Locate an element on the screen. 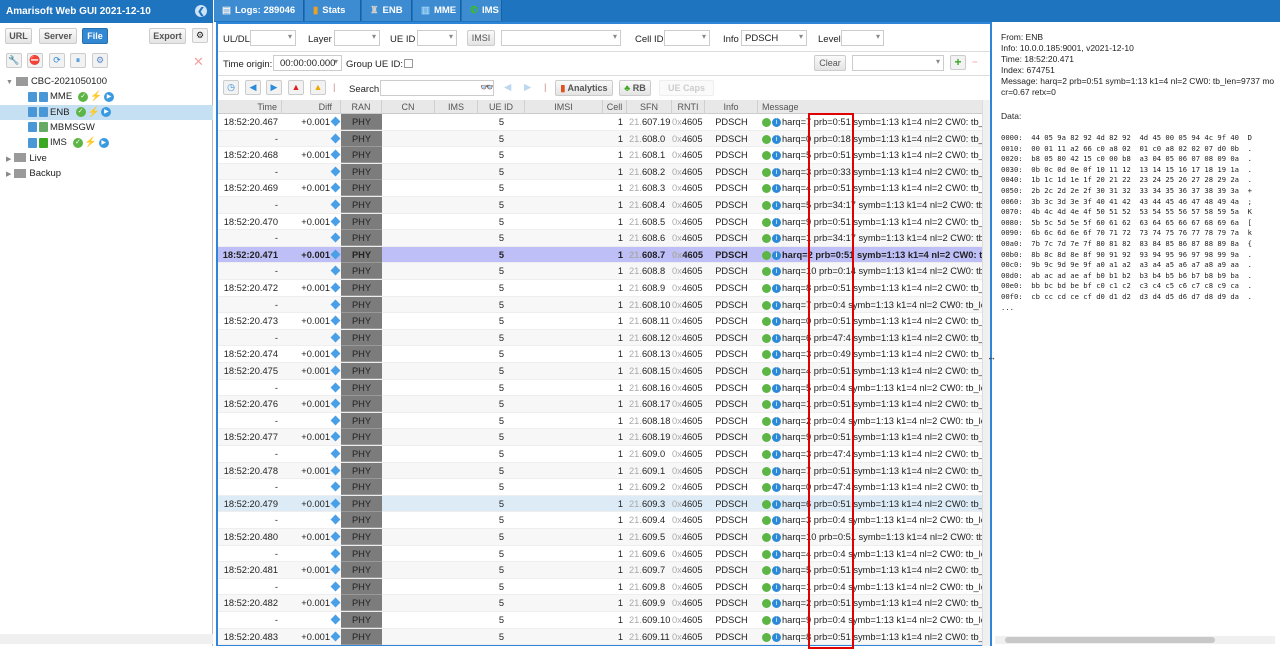 The width and height of the screenshot is (1280, 649). add-icon: + is located at coordinates (958, 62).